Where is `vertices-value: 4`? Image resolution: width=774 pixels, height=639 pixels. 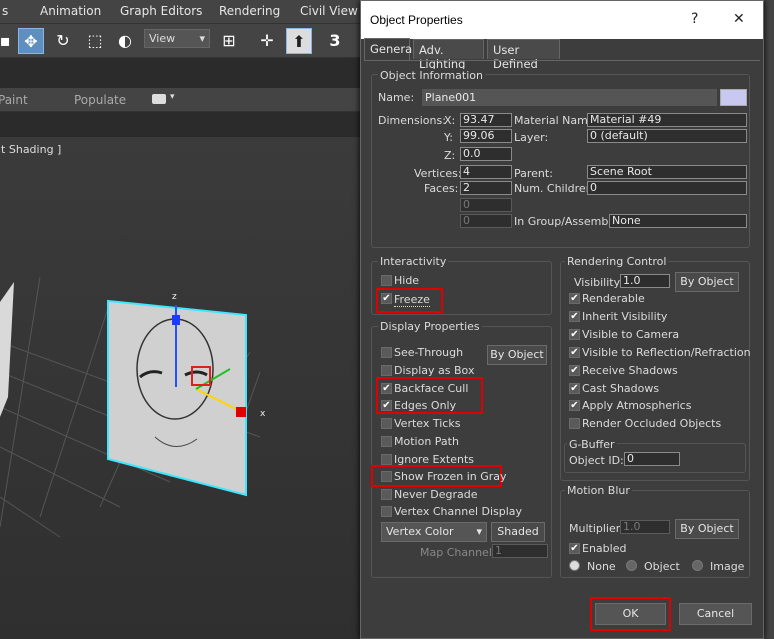 vertices-value: 4 is located at coordinates (486, 172).